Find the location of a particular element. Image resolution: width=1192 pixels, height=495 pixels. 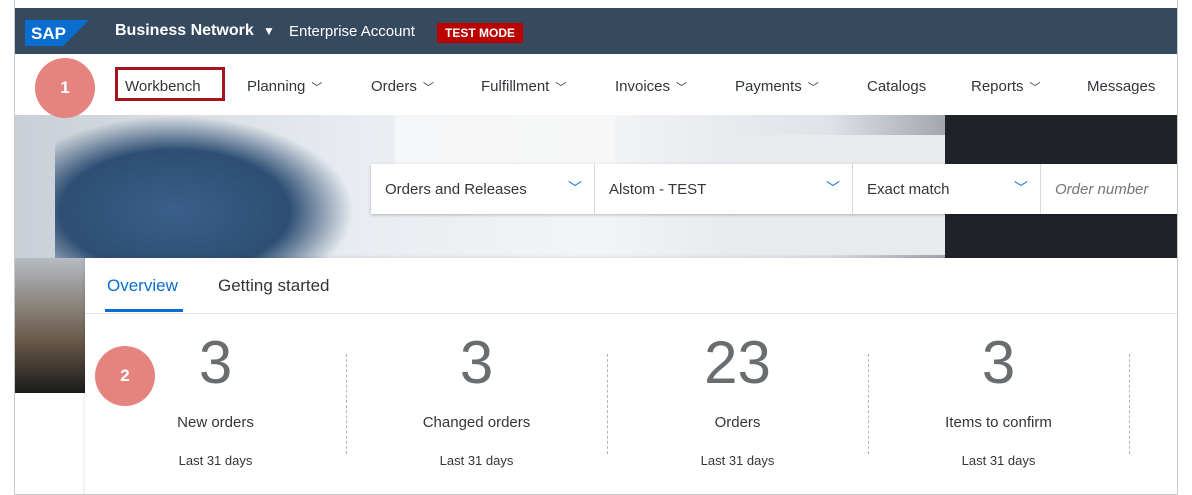

tile-orders: 23 Orders Last 31 days is located at coordinates (737, 408).